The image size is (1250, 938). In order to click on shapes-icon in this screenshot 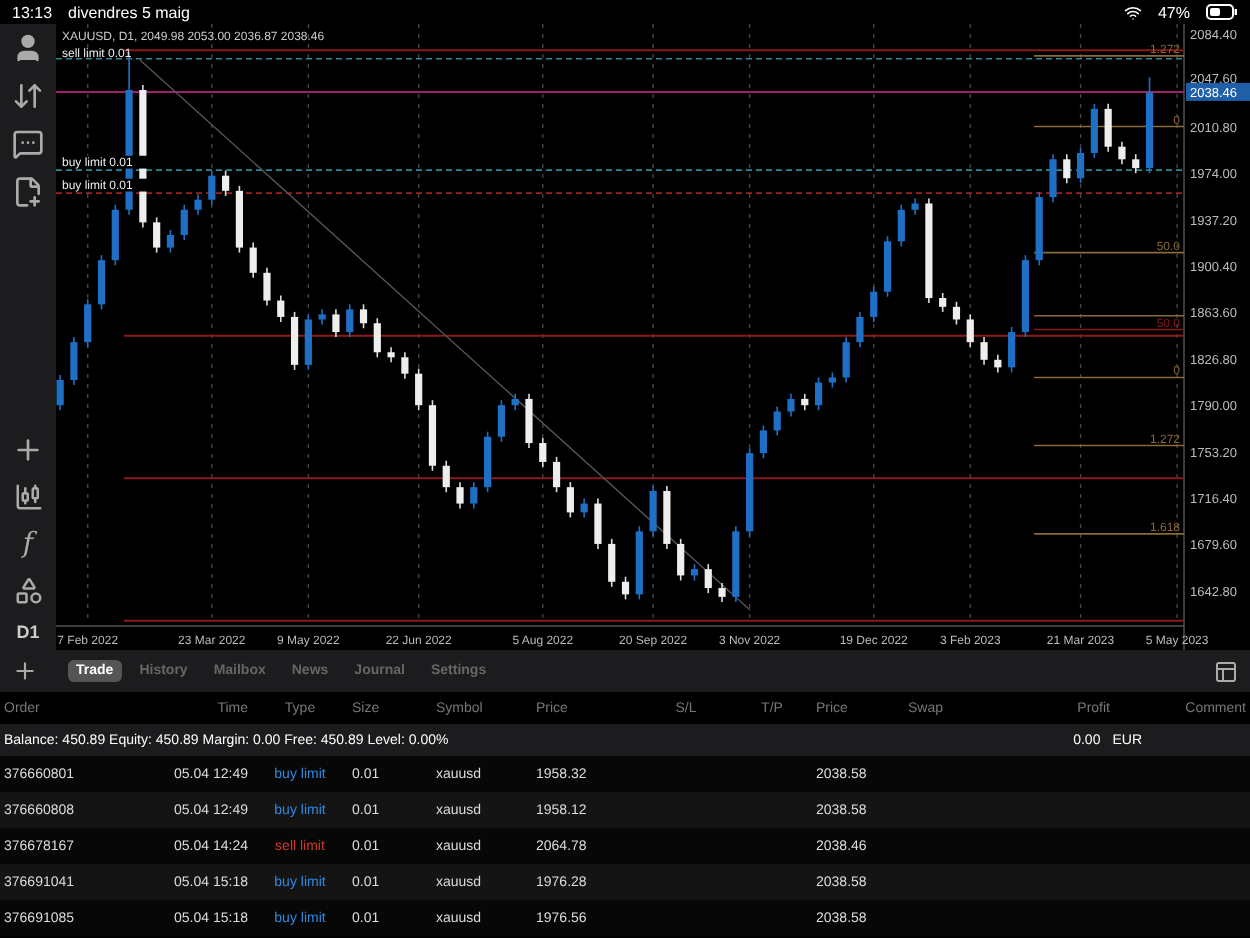, I will do `click(28, 591)`.